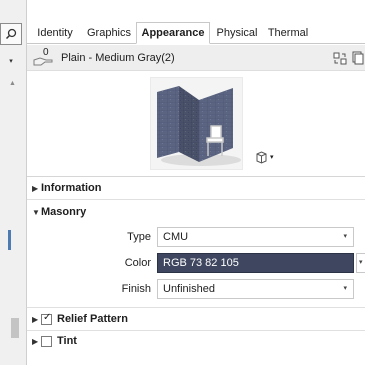 The image size is (365, 365). I want to click on duplicate-asset-button, so click(358, 58).